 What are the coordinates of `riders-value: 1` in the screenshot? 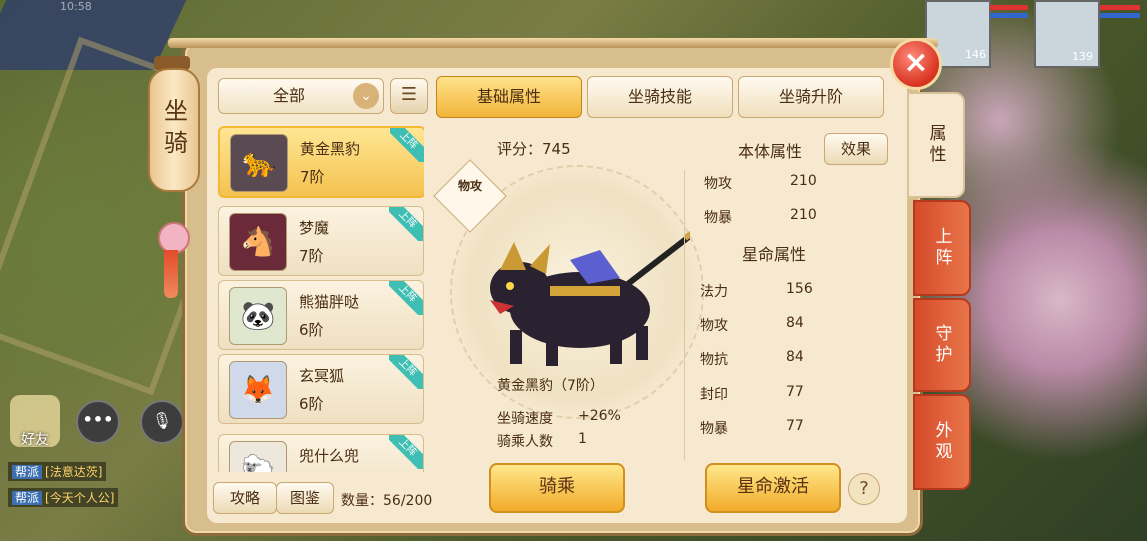 It's located at (582, 439).